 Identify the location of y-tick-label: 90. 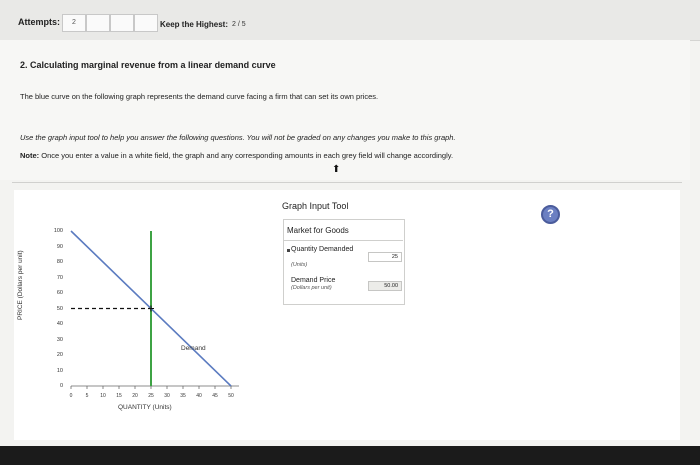
(59, 246).